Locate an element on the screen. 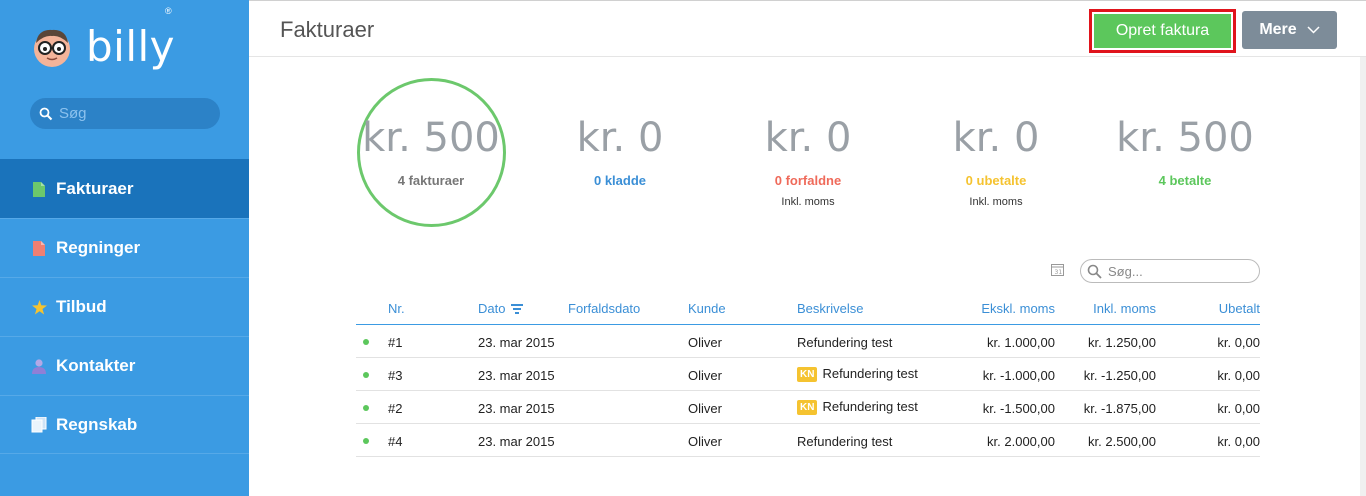 Image resolution: width=1366 pixels, height=496 pixels. sidebar-item-fakturaer: Fakturaer is located at coordinates (124, 188).